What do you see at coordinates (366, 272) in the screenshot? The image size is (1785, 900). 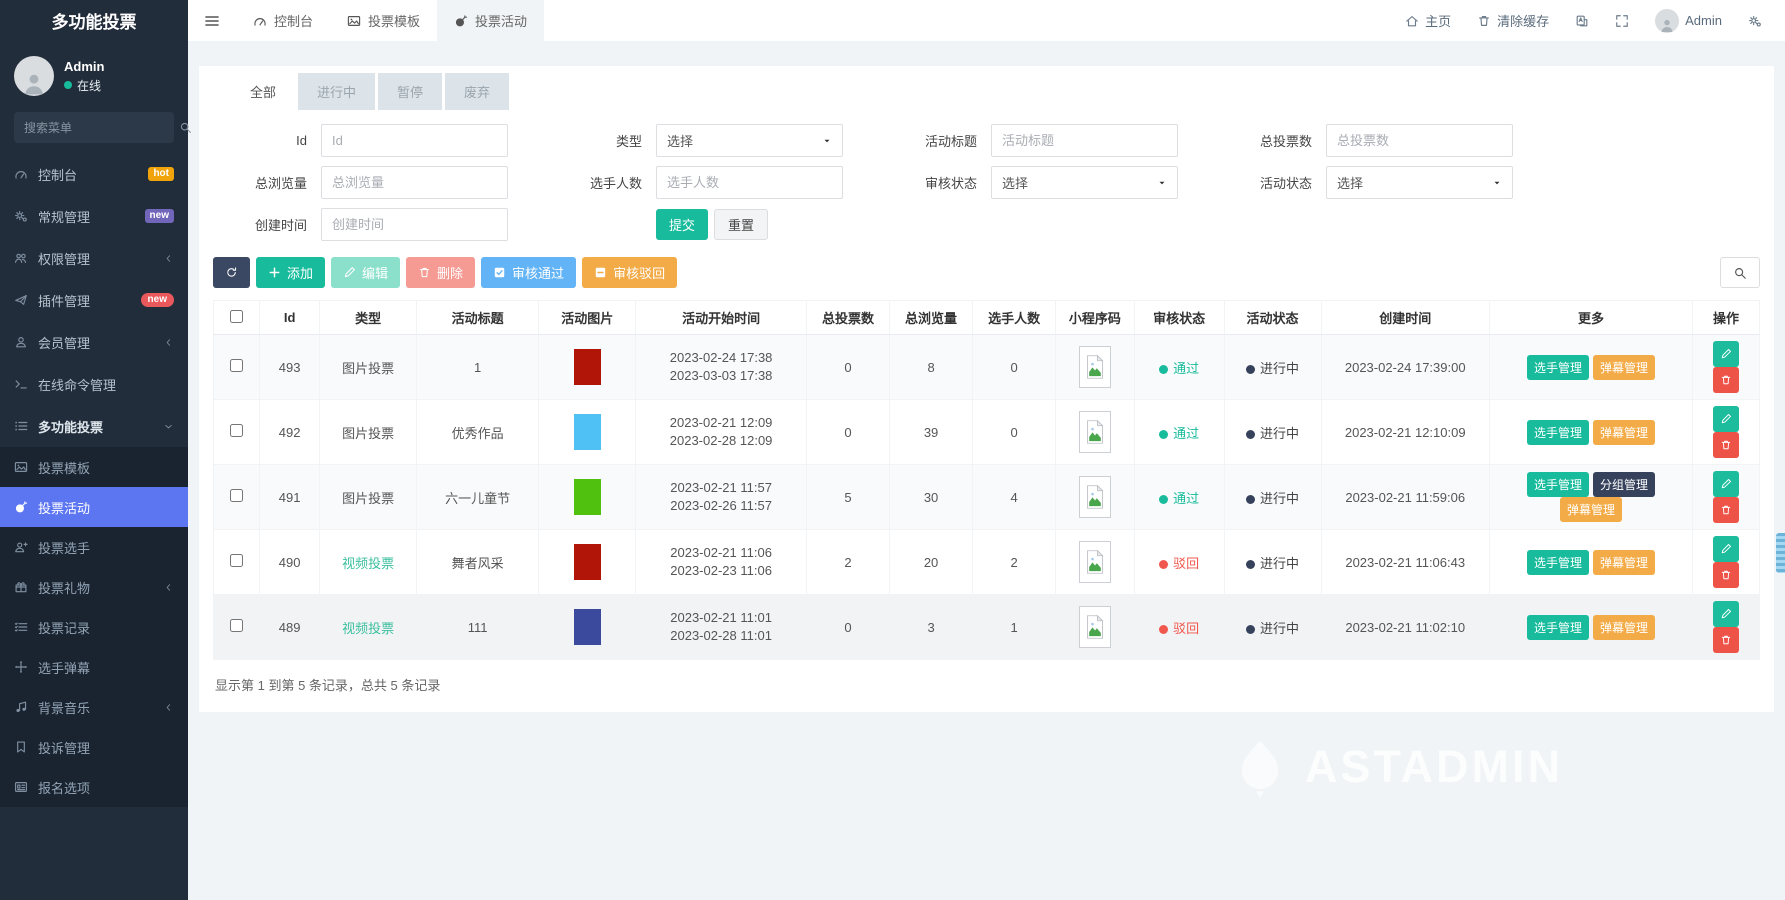 I see `edit-button: 编辑` at bounding box center [366, 272].